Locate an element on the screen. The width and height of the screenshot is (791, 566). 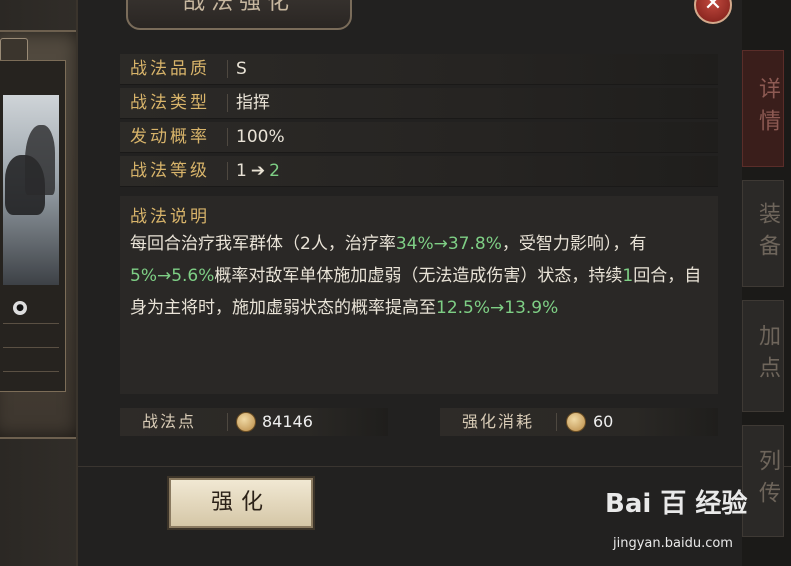
level-to: 2 is located at coordinates (274, 171).